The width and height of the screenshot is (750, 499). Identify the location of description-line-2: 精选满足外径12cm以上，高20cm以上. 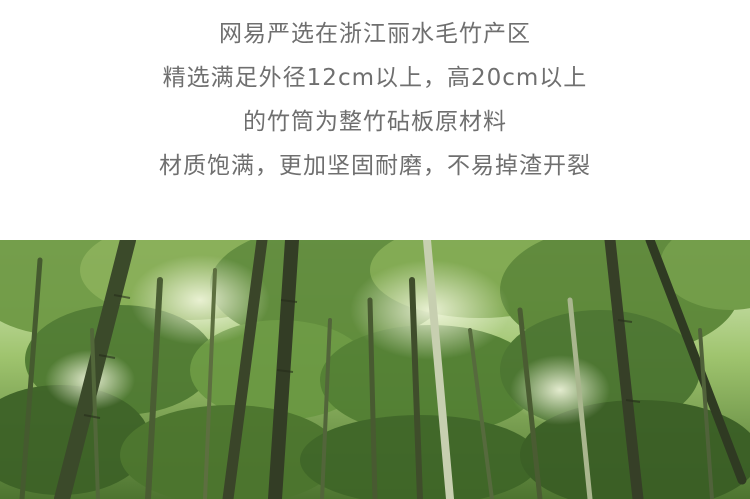
(375, 78).